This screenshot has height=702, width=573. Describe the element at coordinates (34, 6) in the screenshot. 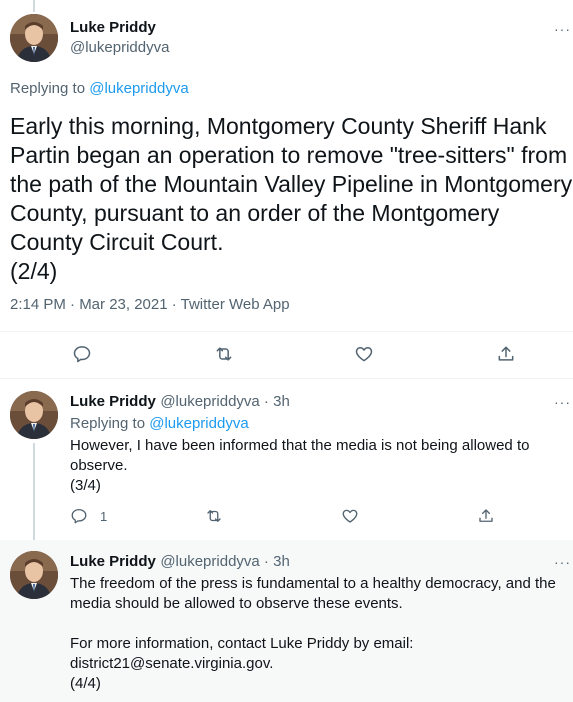

I see `thread-connector-top` at that location.